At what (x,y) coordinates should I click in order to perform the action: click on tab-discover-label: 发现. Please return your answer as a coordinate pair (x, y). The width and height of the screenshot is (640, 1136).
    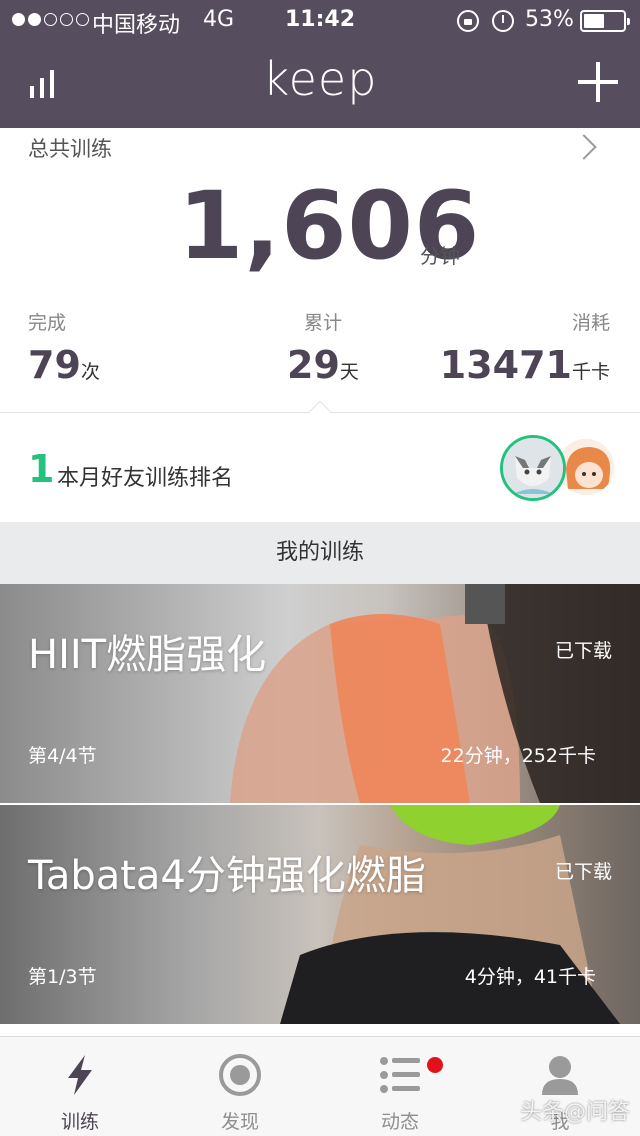
    Looking at the image, I should click on (239, 1122).